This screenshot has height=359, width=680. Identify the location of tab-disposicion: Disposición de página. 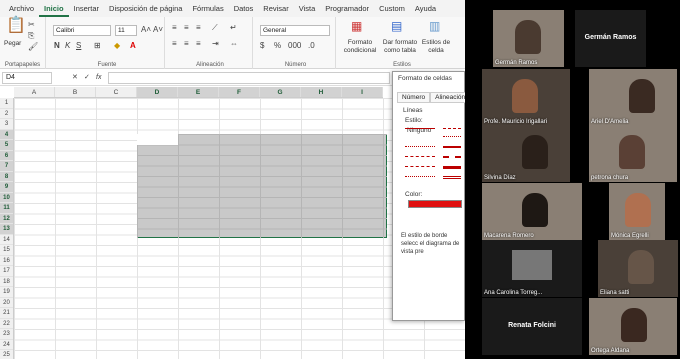
(145, 8).